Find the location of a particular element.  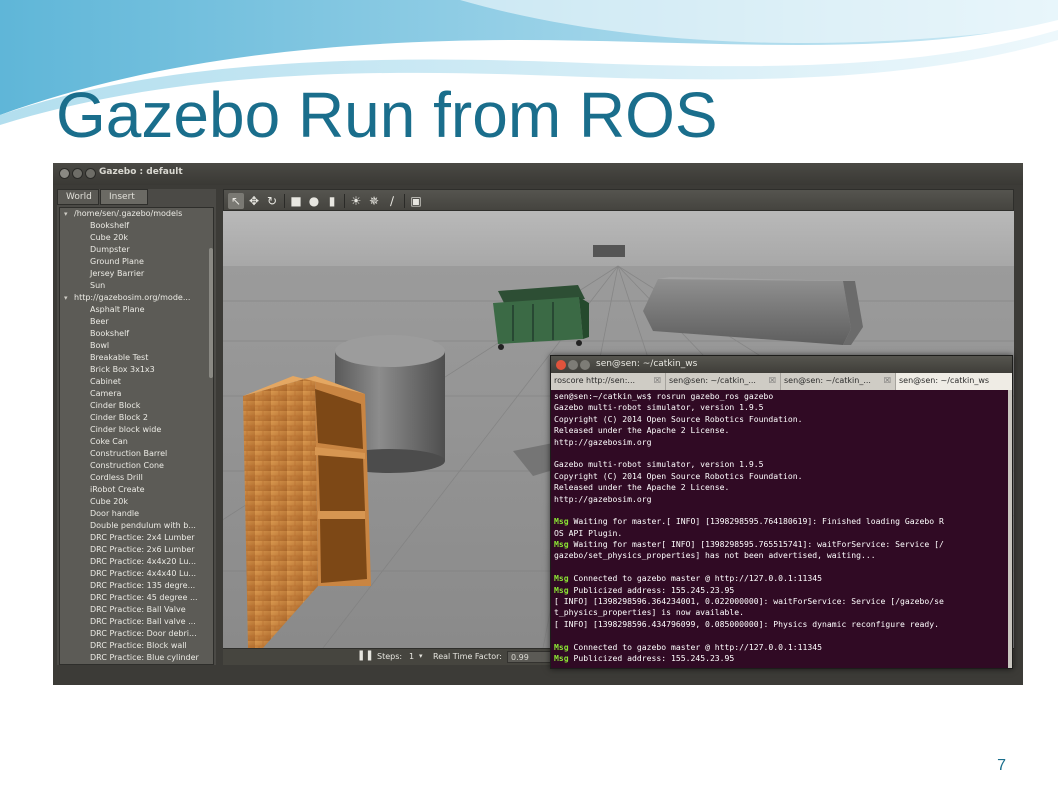

tree-item-label: DRC Practice: 2x6 Lumber is located at coordinates (142, 549).